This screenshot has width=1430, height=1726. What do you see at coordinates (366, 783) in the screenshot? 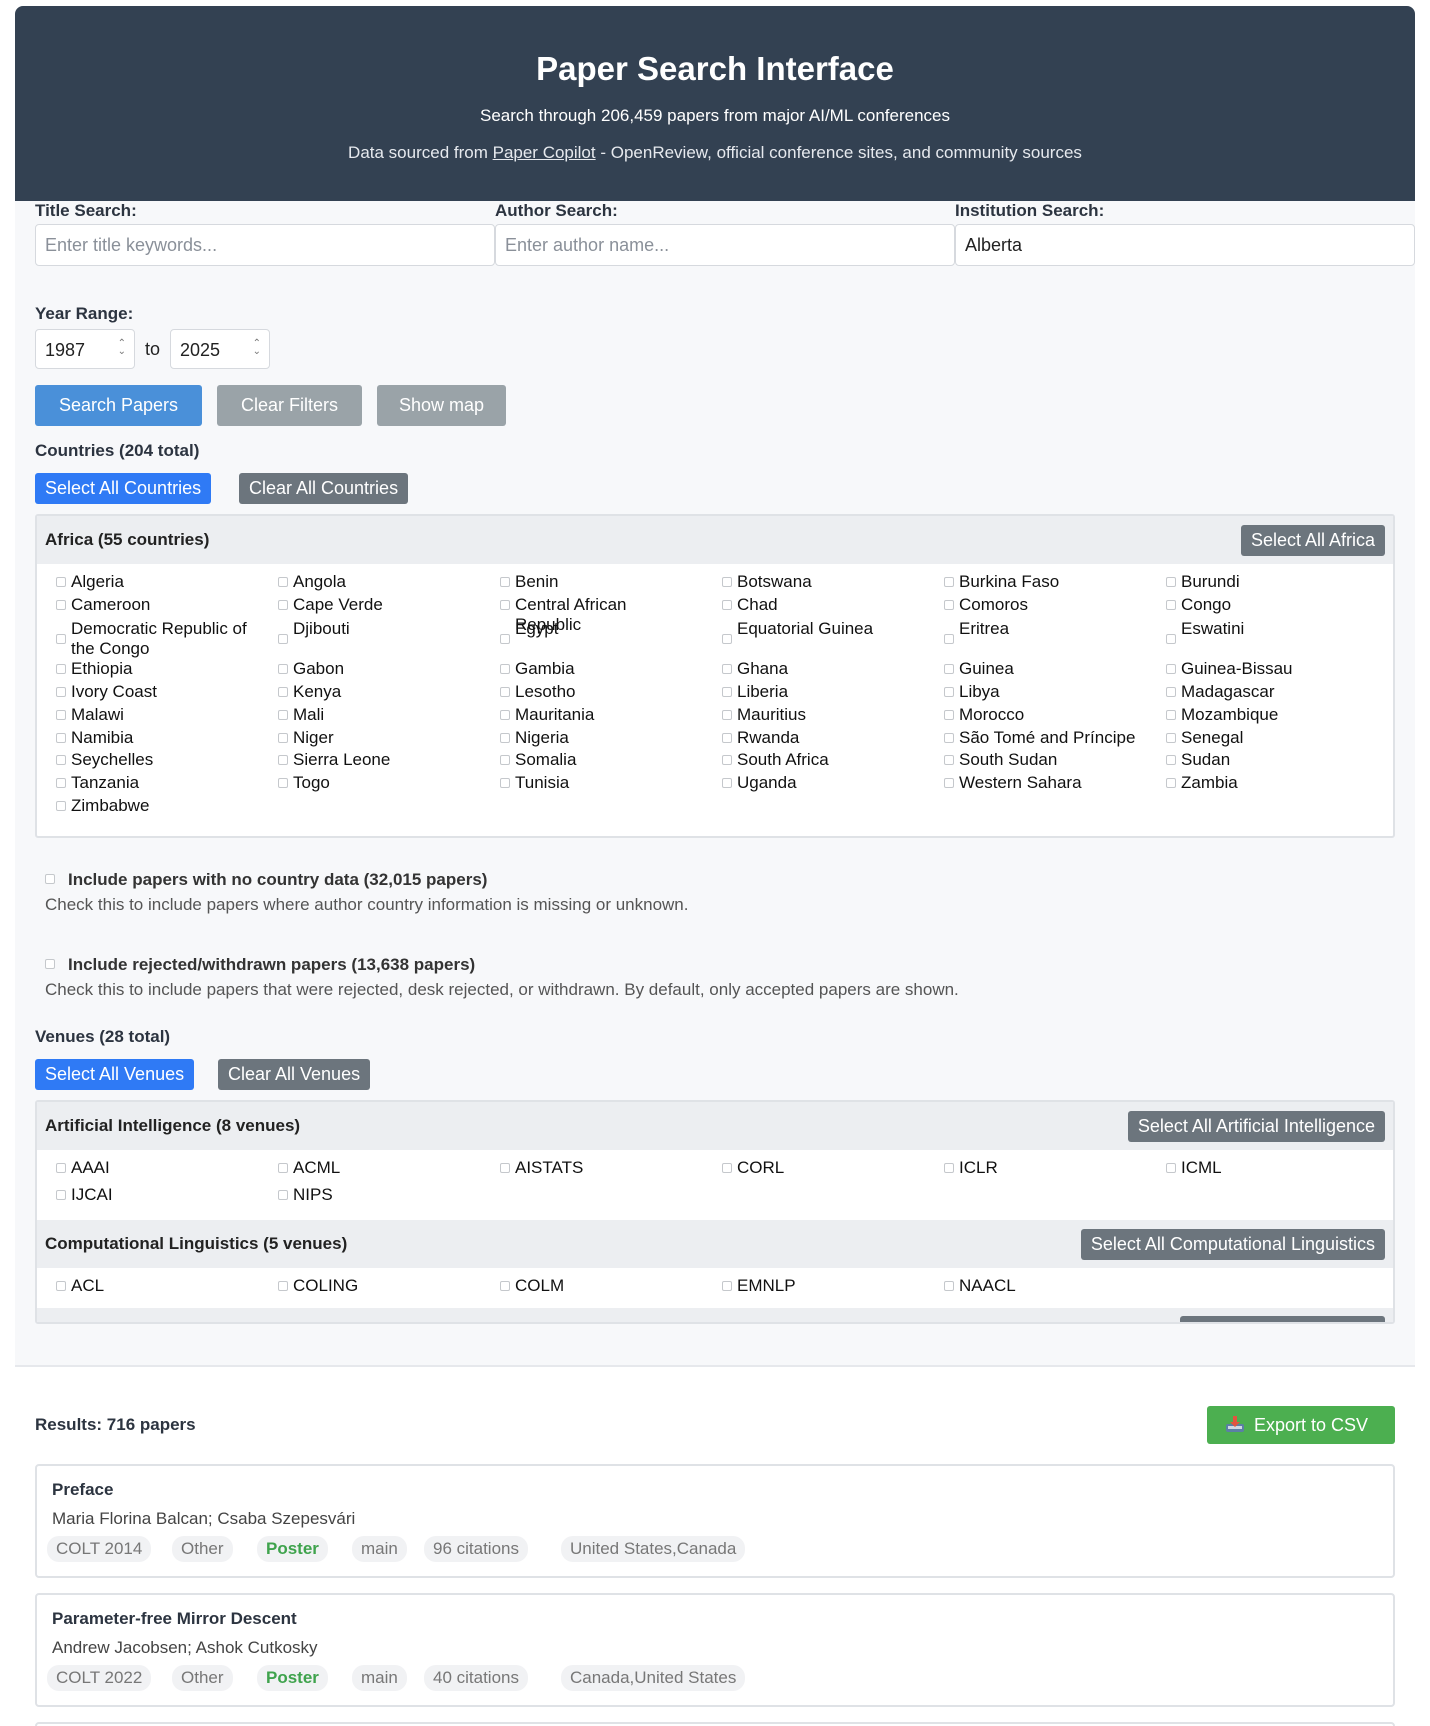
I see `country-option: Togo` at bounding box center [366, 783].